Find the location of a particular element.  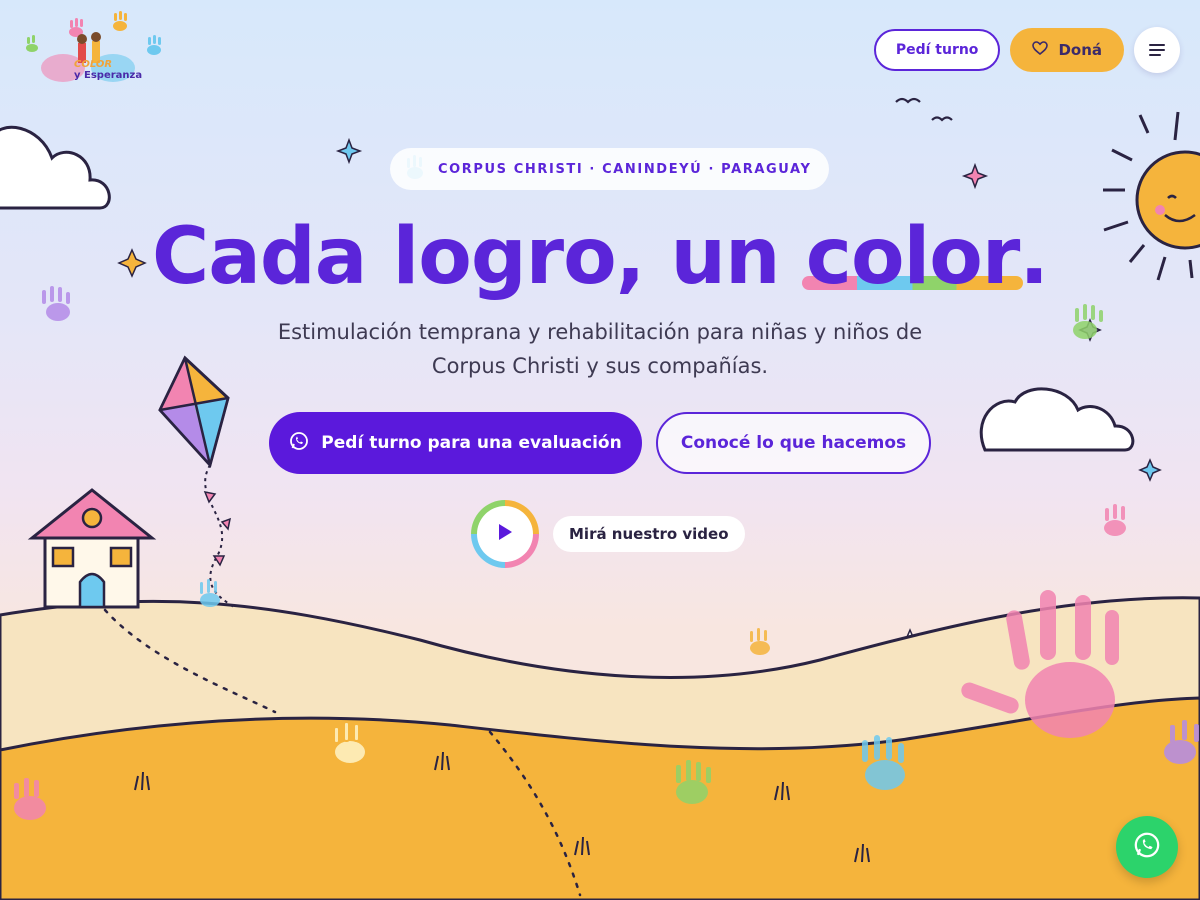

headline-end: . is located at coordinates (1034, 257).